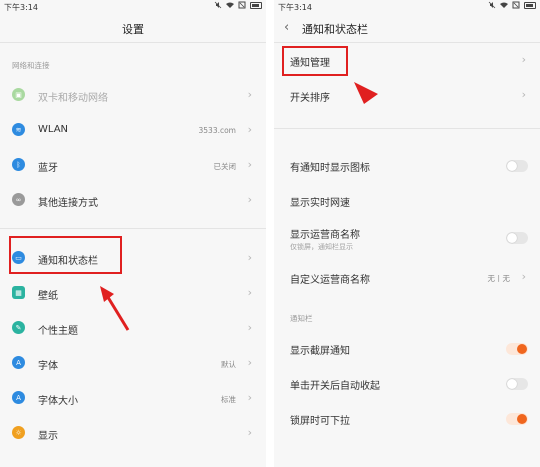  Describe the element at coordinates (407, 277) in the screenshot. I see `row-custom-carrier-name: 自定义运营商名称 无丨无 ›` at that location.